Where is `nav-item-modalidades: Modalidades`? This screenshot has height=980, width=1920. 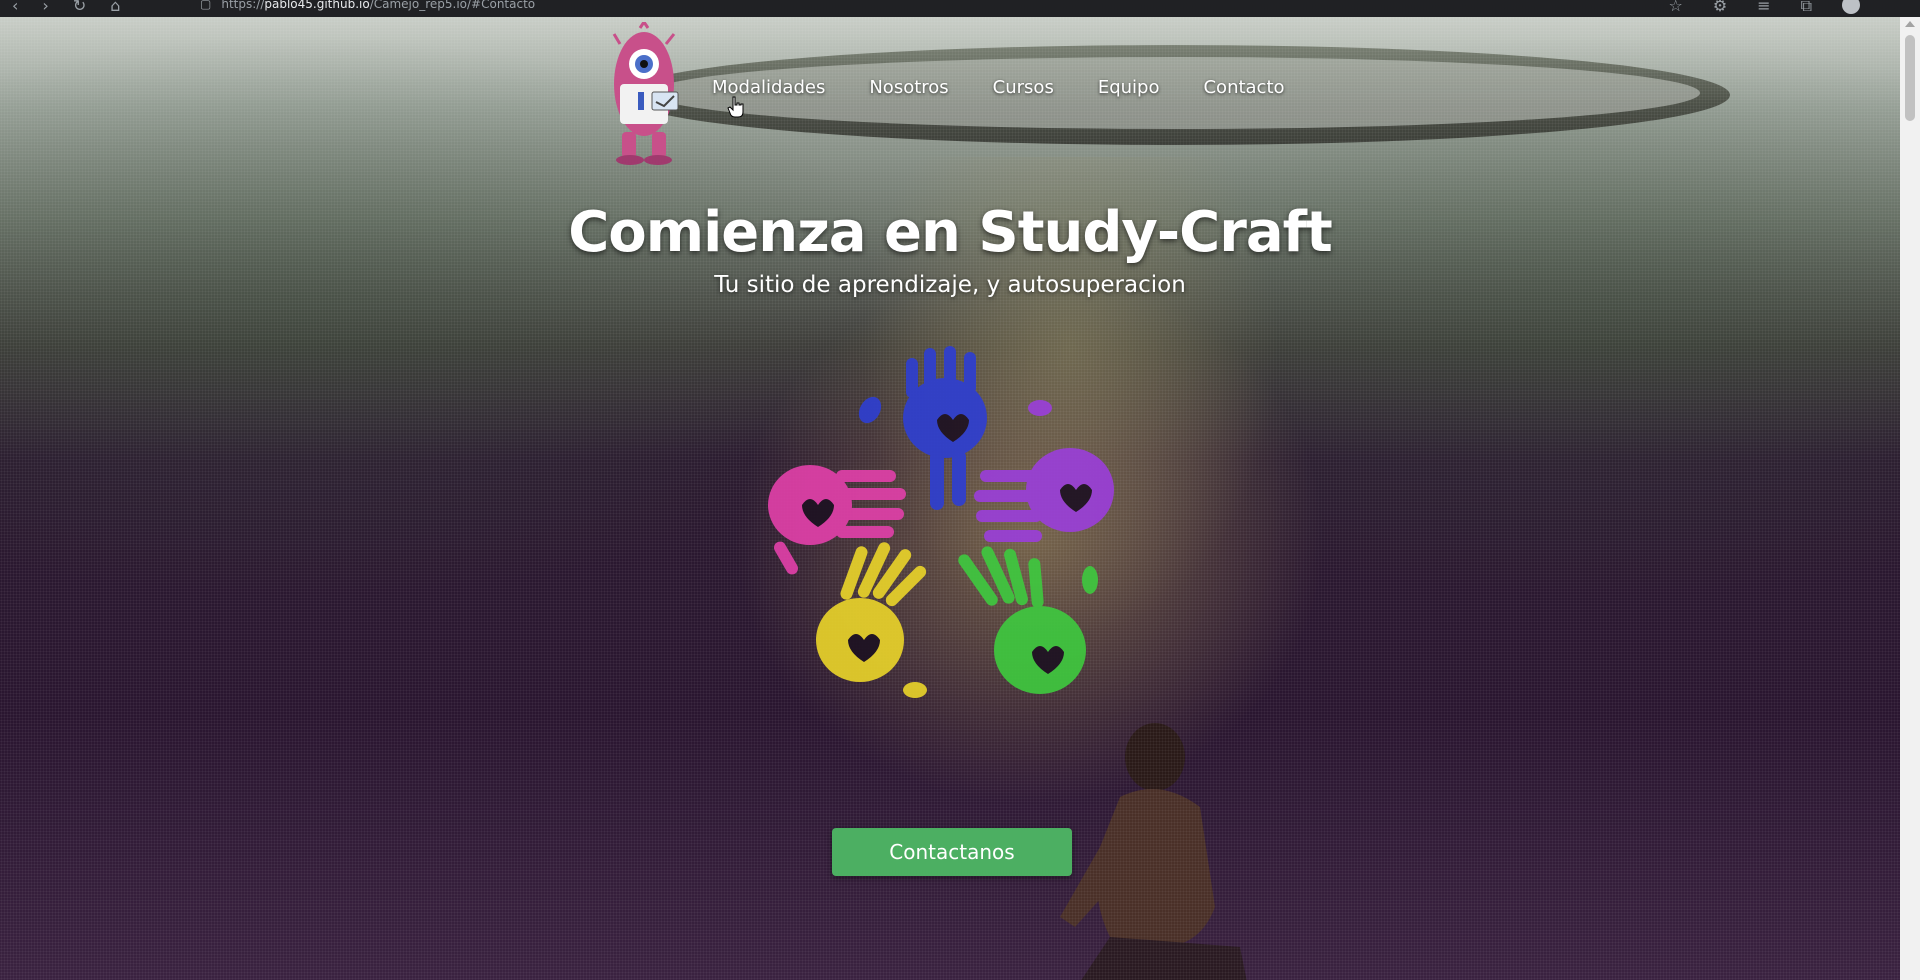 nav-item-modalidades: Modalidades is located at coordinates (768, 87).